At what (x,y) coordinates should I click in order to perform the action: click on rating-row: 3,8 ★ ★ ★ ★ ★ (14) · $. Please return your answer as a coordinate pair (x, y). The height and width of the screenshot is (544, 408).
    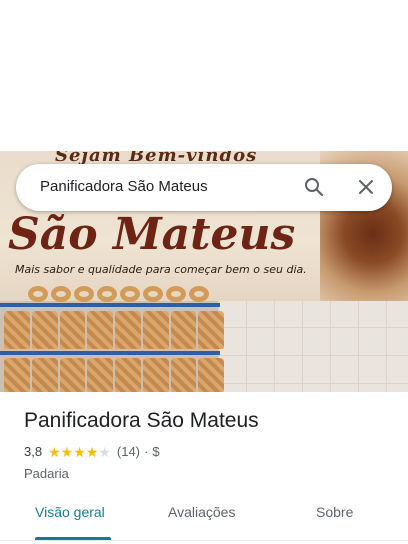
    Looking at the image, I should click on (92, 451).